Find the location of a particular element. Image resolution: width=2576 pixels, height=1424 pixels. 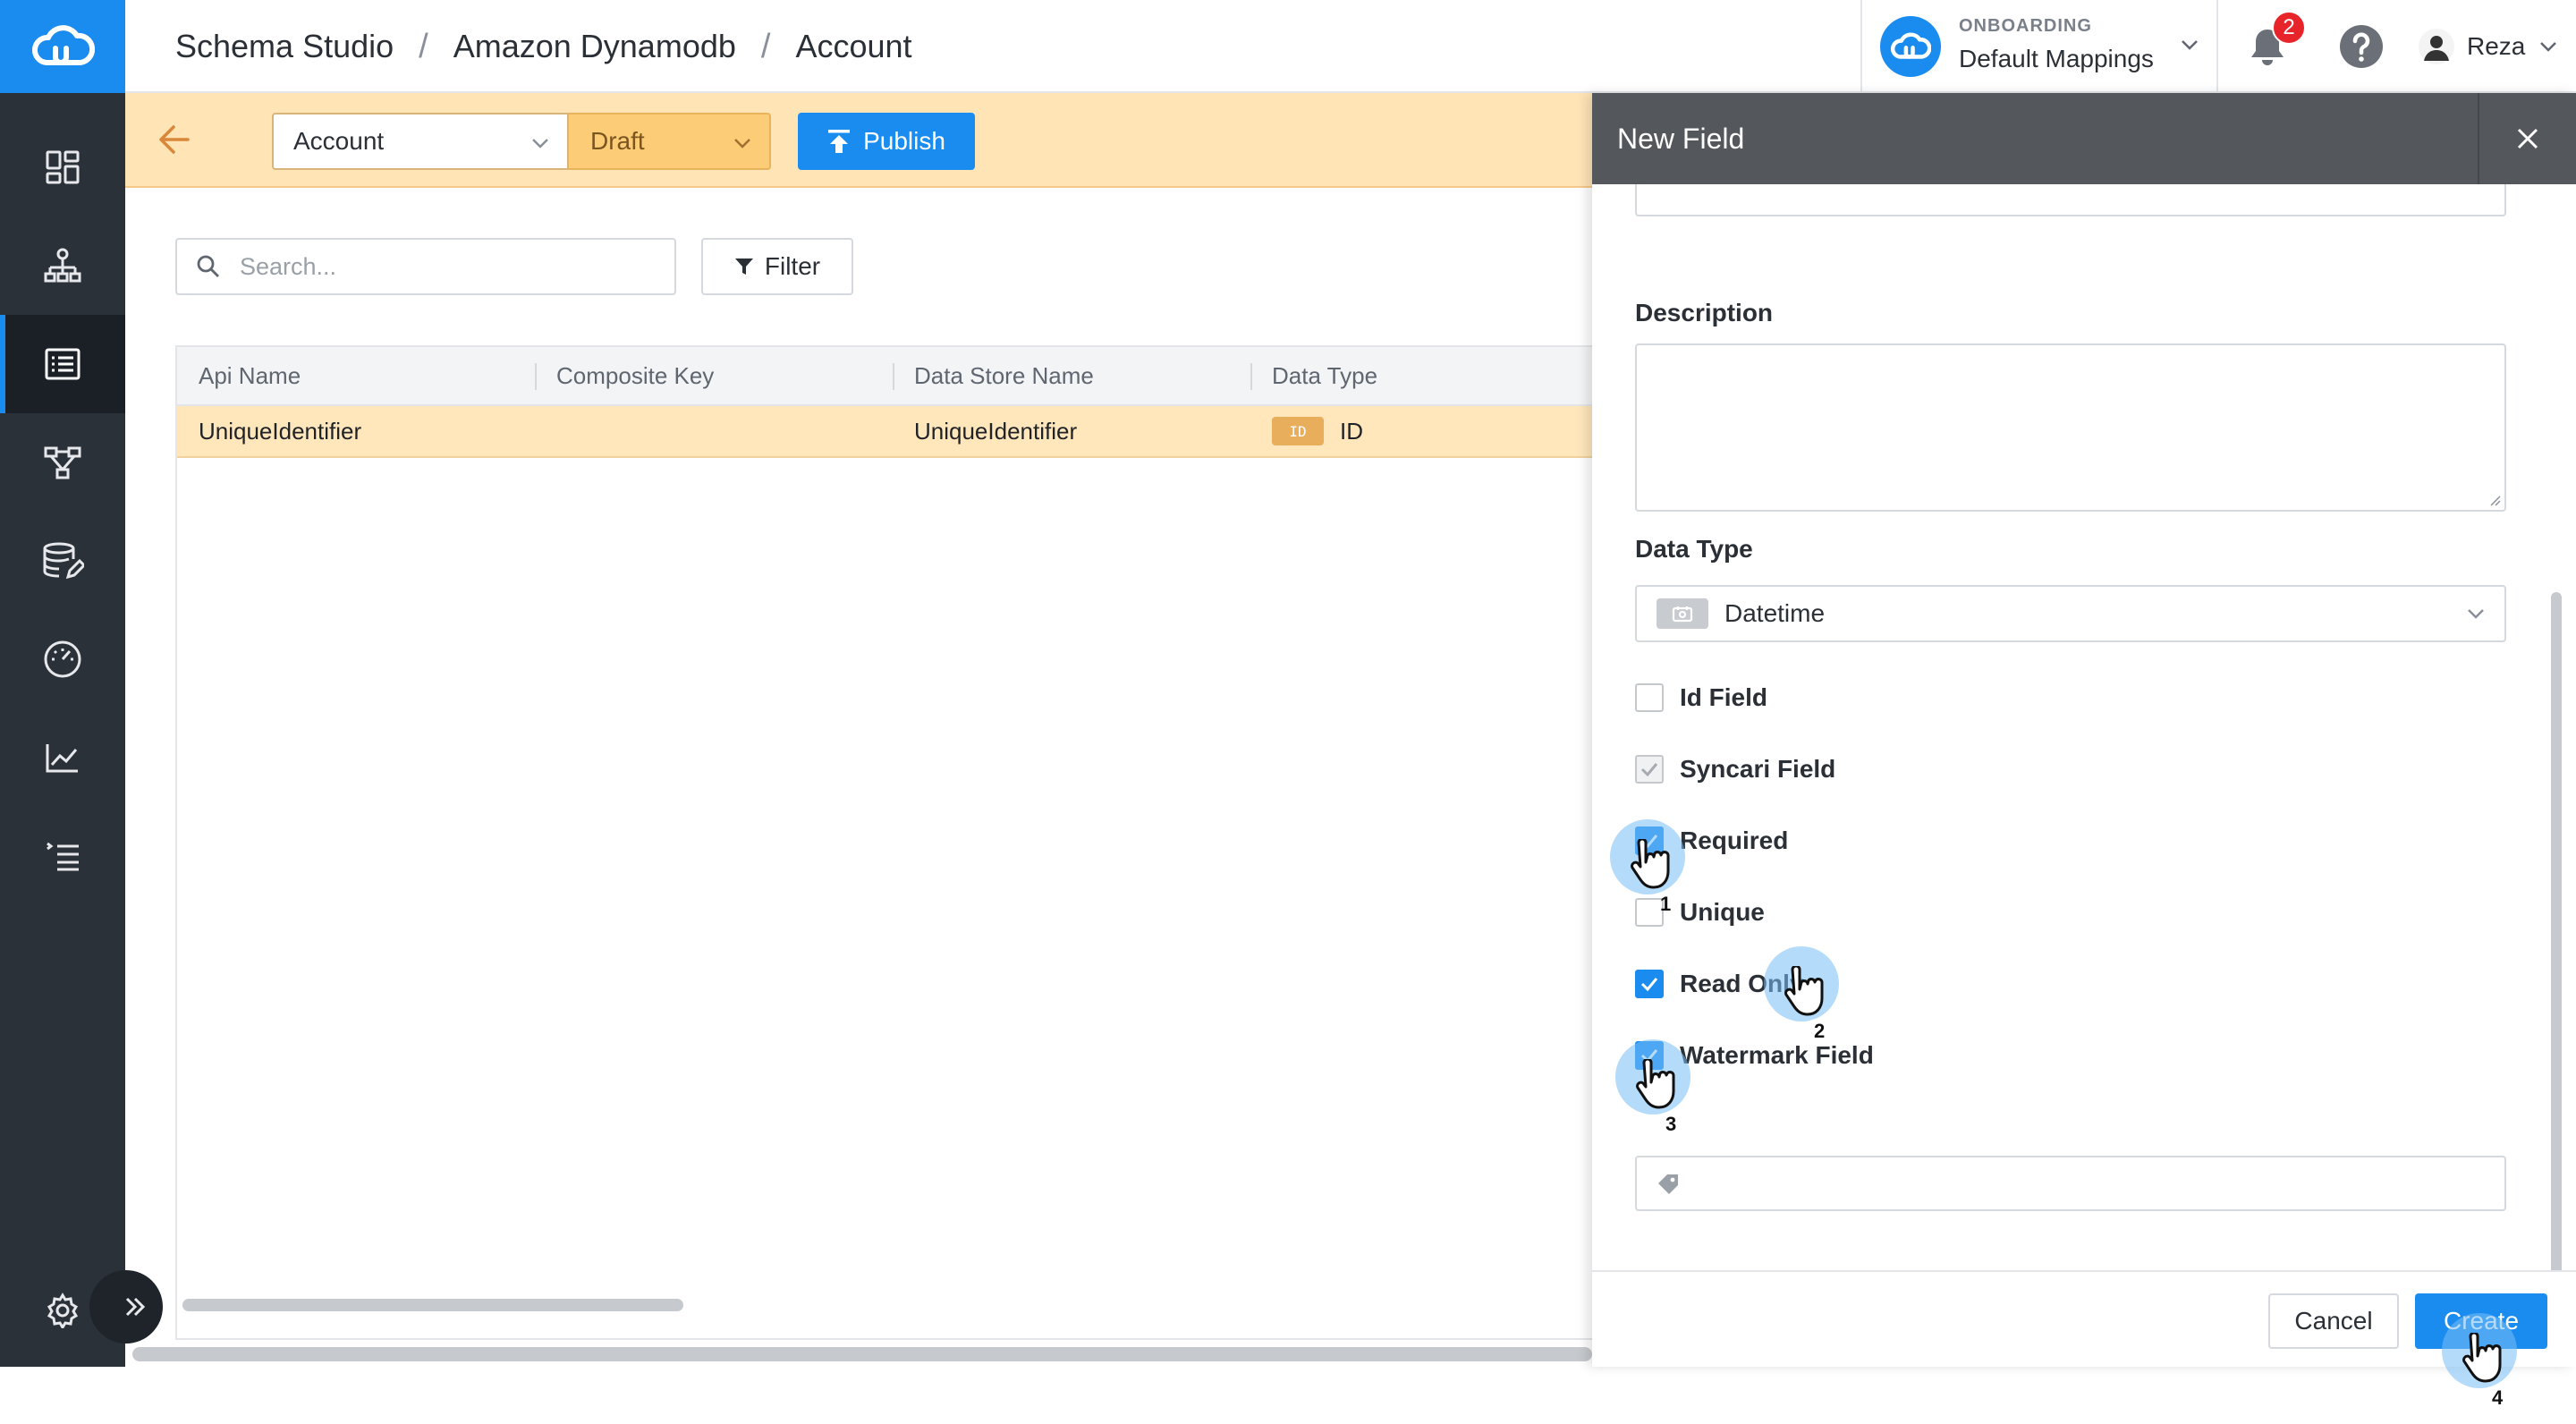

tag-icon is located at coordinates (1668, 1184).